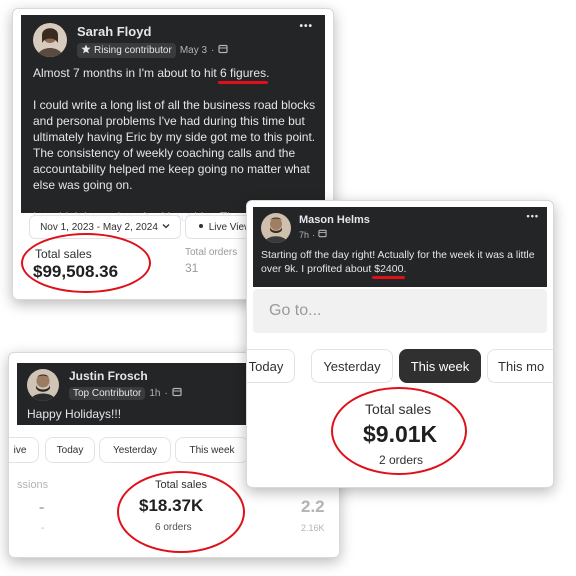  What do you see at coordinates (313, 506) in the screenshot?
I see `right-metric-value: 2.2` at bounding box center [313, 506].